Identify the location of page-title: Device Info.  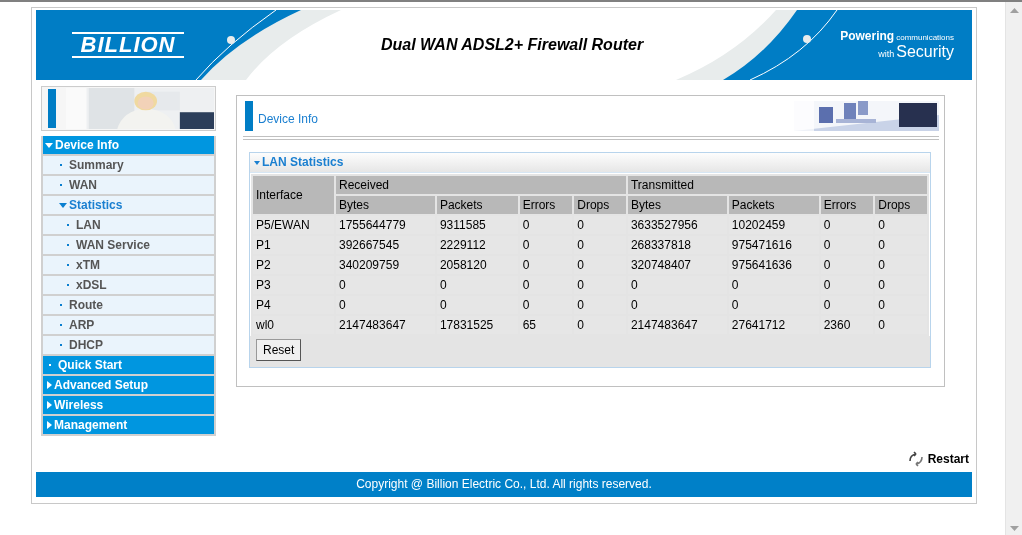
(288, 119).